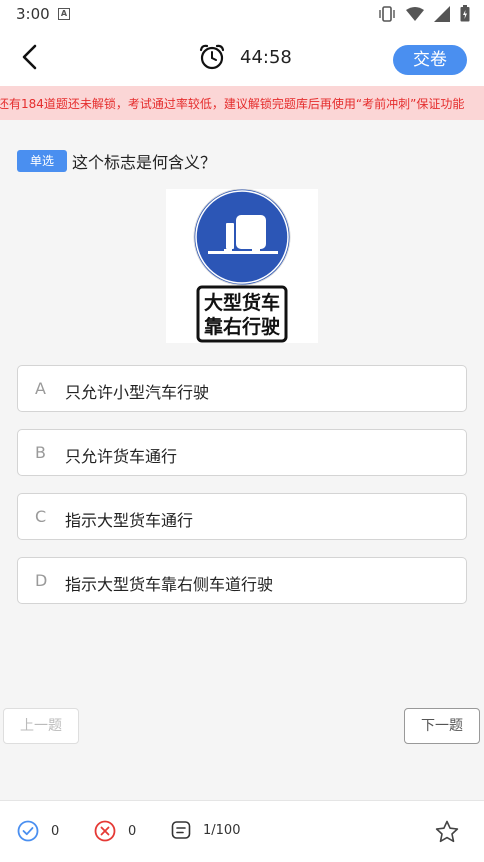 The height and width of the screenshot is (862, 484). I want to click on wifi-icon, so click(415, 13).